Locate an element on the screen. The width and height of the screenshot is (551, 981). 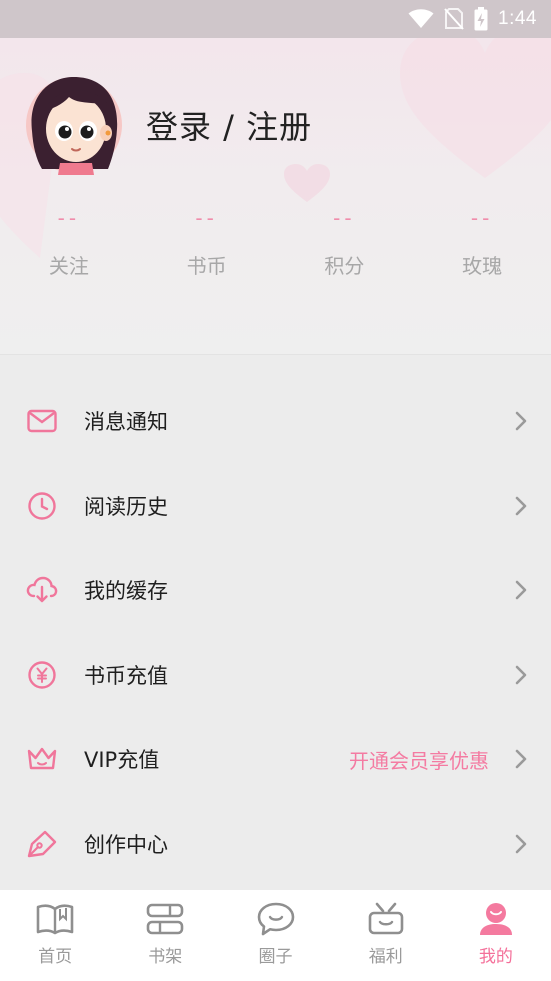
status-bar: 1:44 is located at coordinates (275, 19).